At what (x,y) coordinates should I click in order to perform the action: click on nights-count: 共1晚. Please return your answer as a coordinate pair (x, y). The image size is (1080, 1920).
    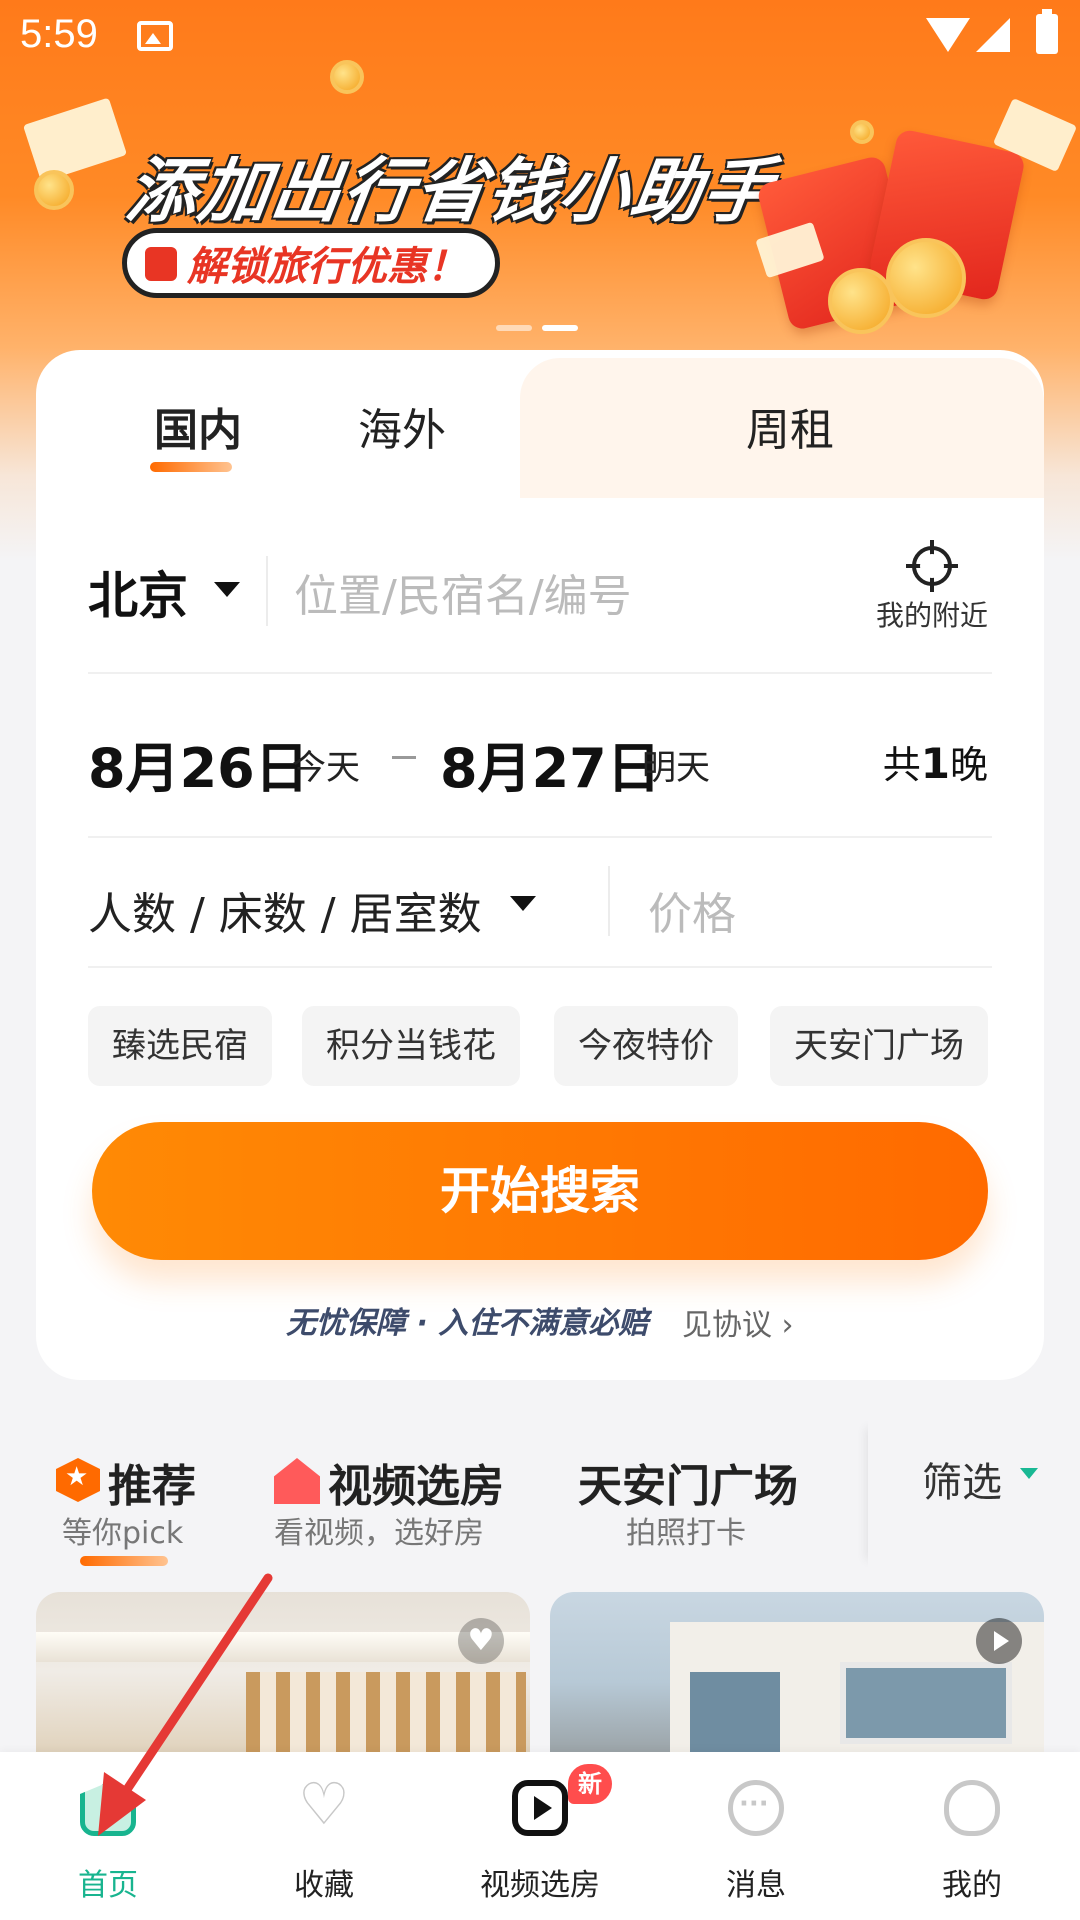
    Looking at the image, I should click on (935, 763).